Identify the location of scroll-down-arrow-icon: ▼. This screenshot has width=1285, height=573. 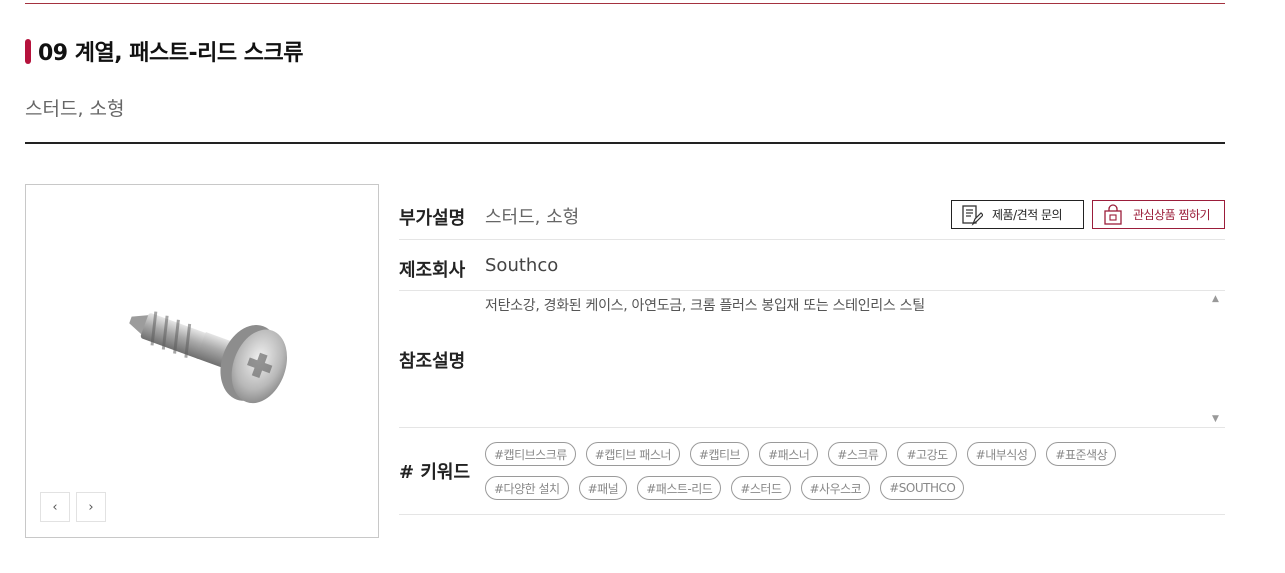
(1215, 419).